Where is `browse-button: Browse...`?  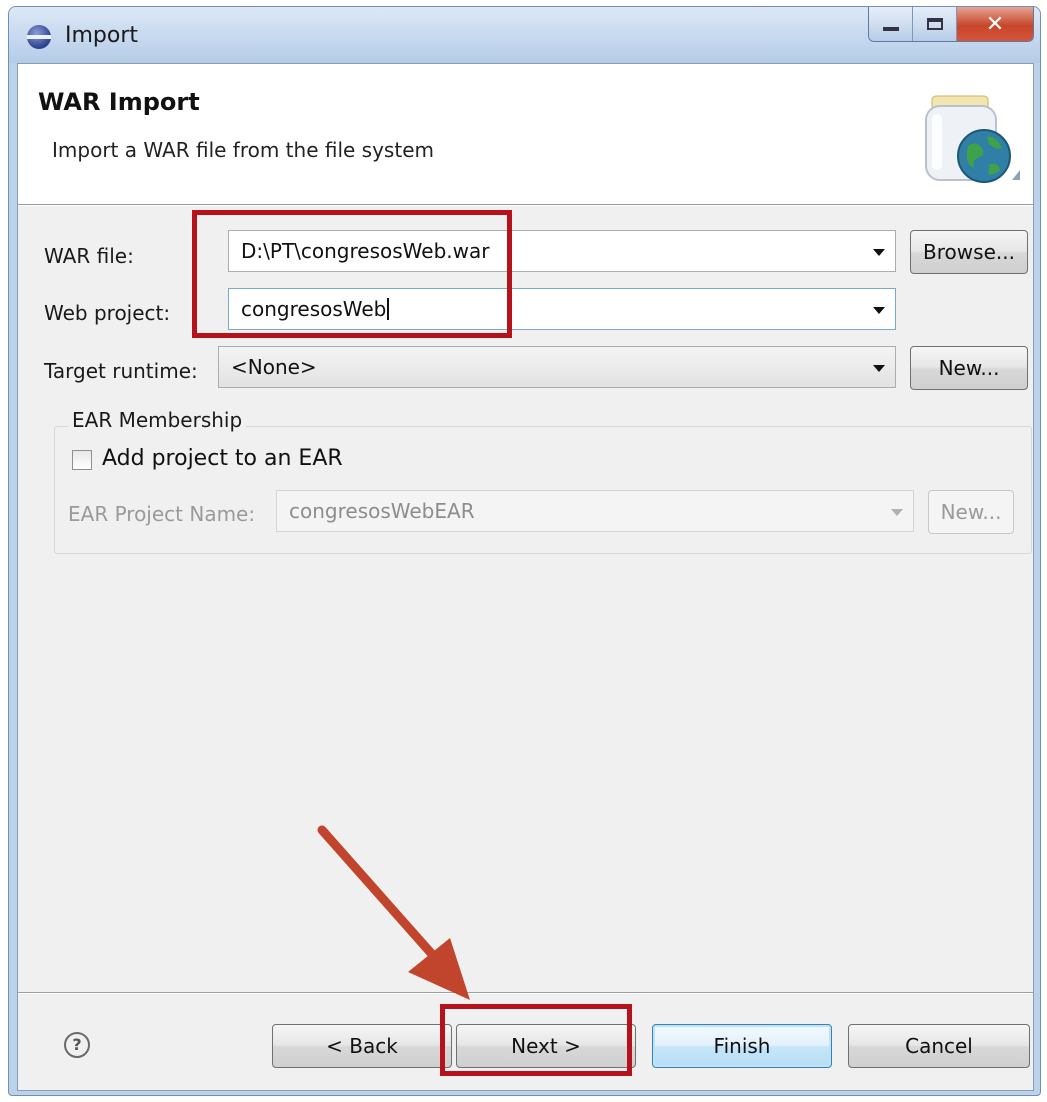
browse-button: Browse... is located at coordinates (969, 252).